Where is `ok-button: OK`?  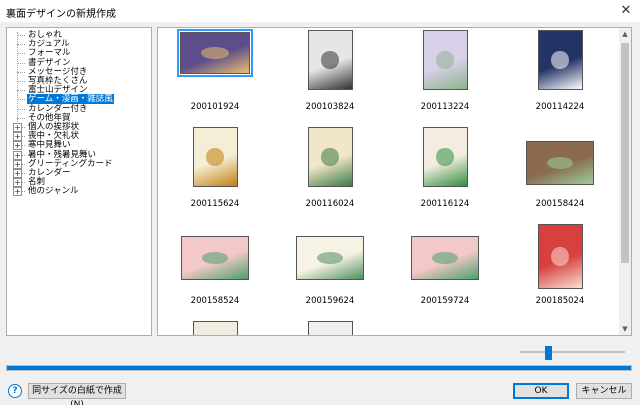 ok-button: OK is located at coordinates (541, 391).